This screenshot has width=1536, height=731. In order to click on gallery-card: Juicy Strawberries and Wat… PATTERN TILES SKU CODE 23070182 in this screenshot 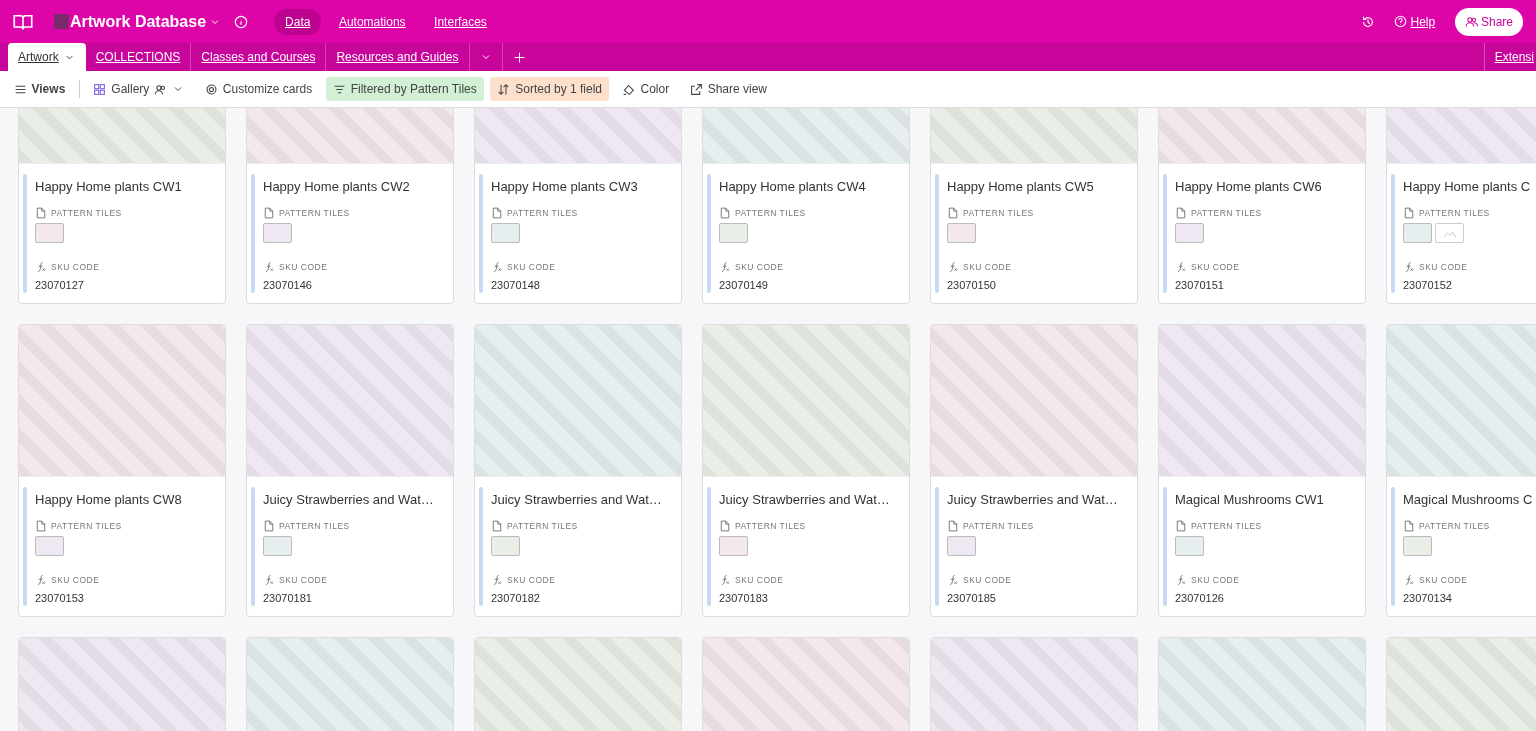, I will do `click(578, 470)`.